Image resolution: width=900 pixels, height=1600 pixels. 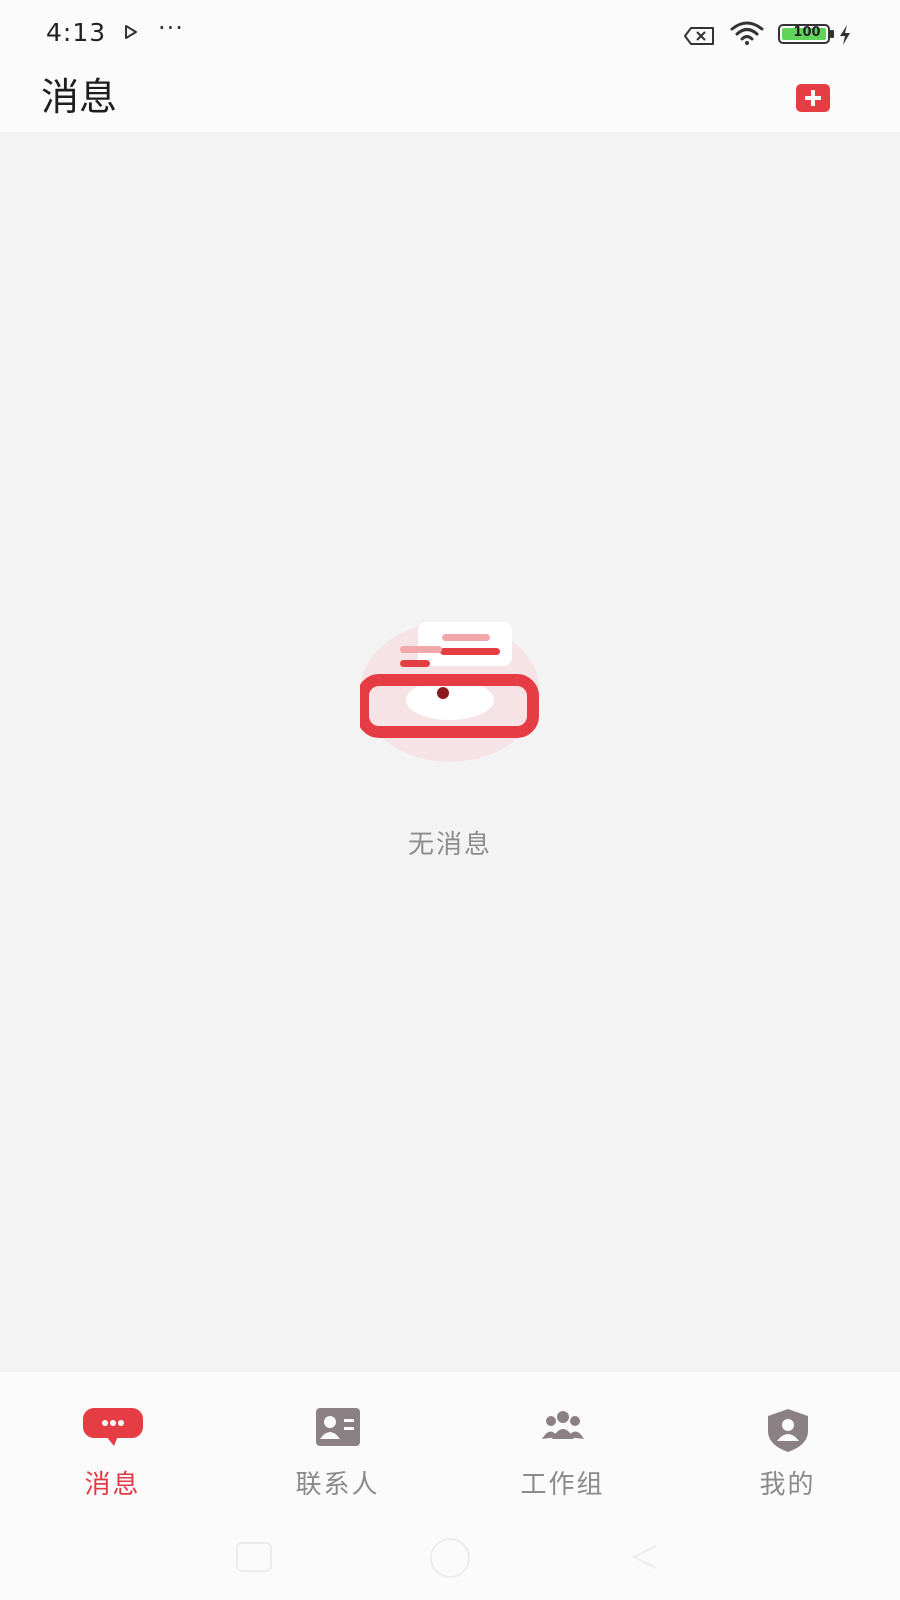 I want to click on home-button, so click(x=450, y=1558).